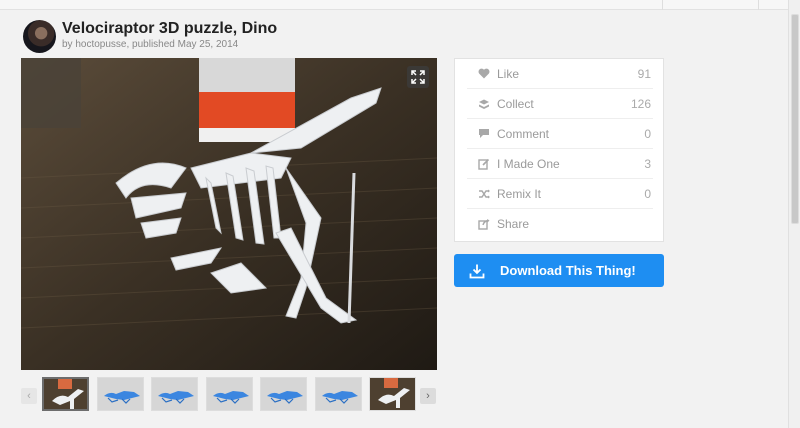 Image resolution: width=800 pixels, height=428 pixels. What do you see at coordinates (513, 224) in the screenshot?
I see `share-label: Share` at bounding box center [513, 224].